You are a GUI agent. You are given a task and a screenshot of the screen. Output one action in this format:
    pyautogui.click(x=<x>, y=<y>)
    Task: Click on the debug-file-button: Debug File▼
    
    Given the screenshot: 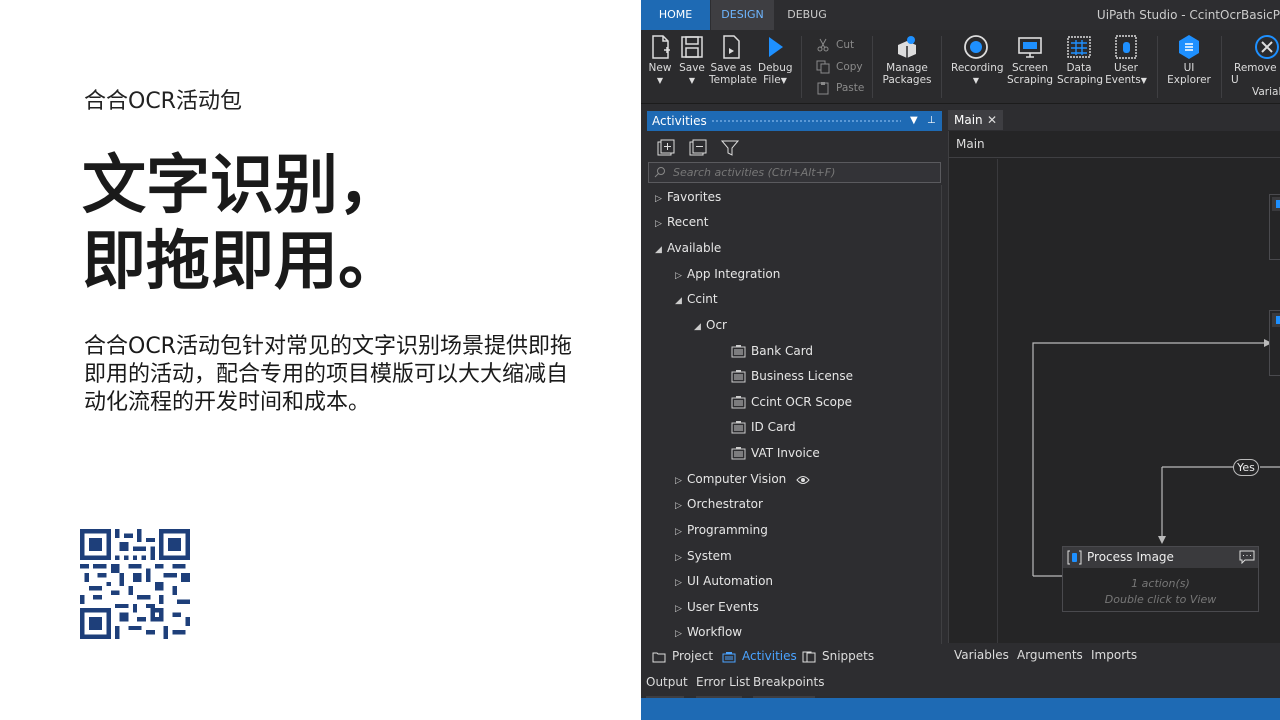 What is the action you would take?
    pyautogui.click(x=775, y=60)
    